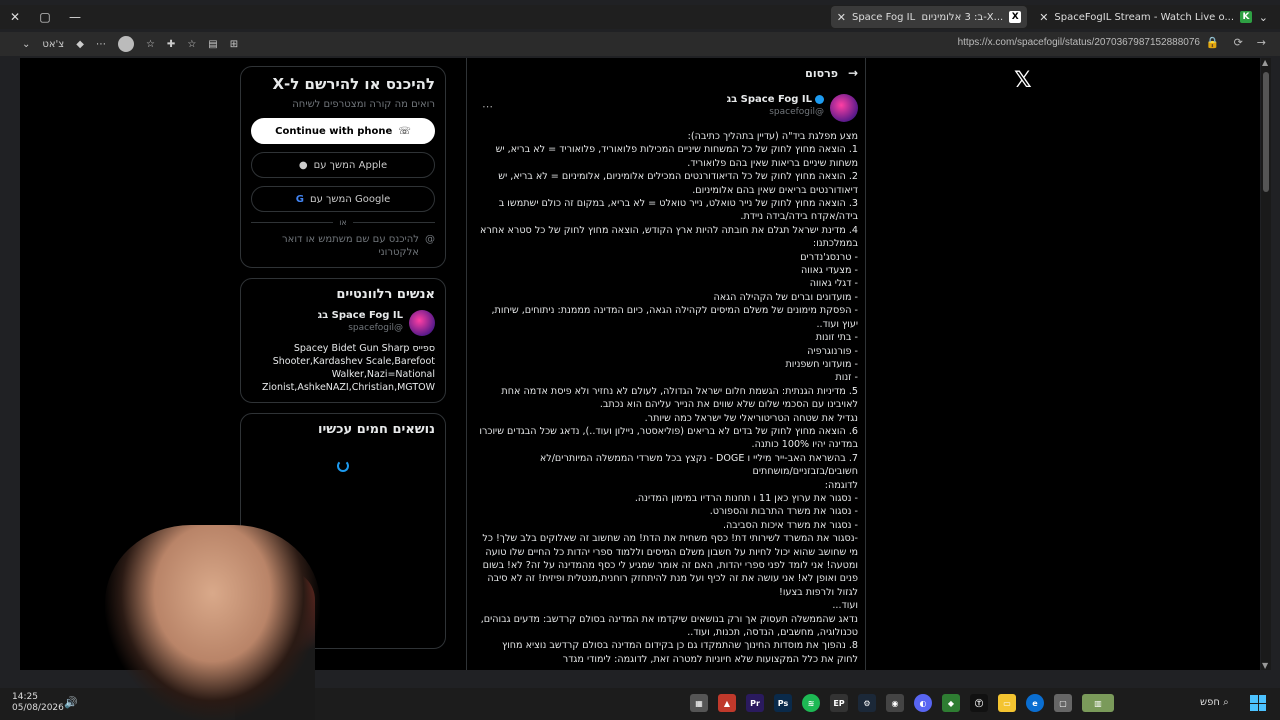 The height and width of the screenshot is (720, 1280). I want to click on tab-stream: ✕ SpaceFogIL Stream - Watch Live o... K, so click(1145, 17).